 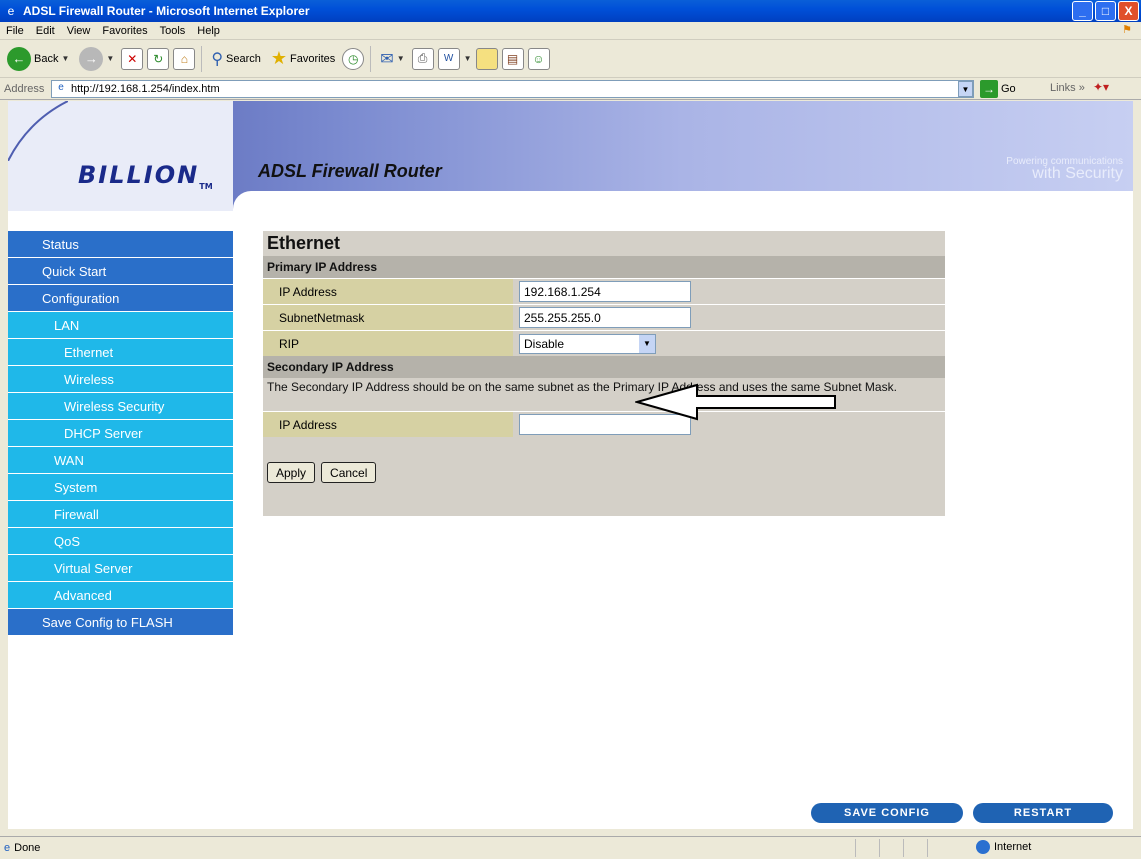 I want to click on menu-file: File, so click(x=15, y=31).